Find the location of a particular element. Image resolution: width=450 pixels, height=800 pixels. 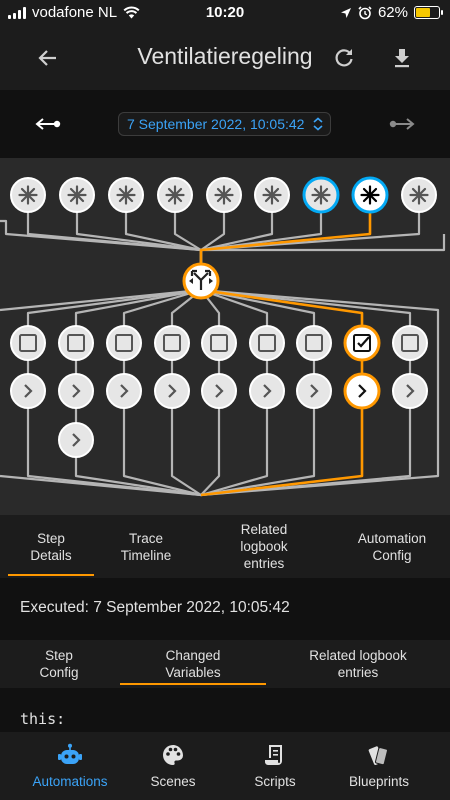

ray-start-arrow-icon is located at coordinates (48, 124).